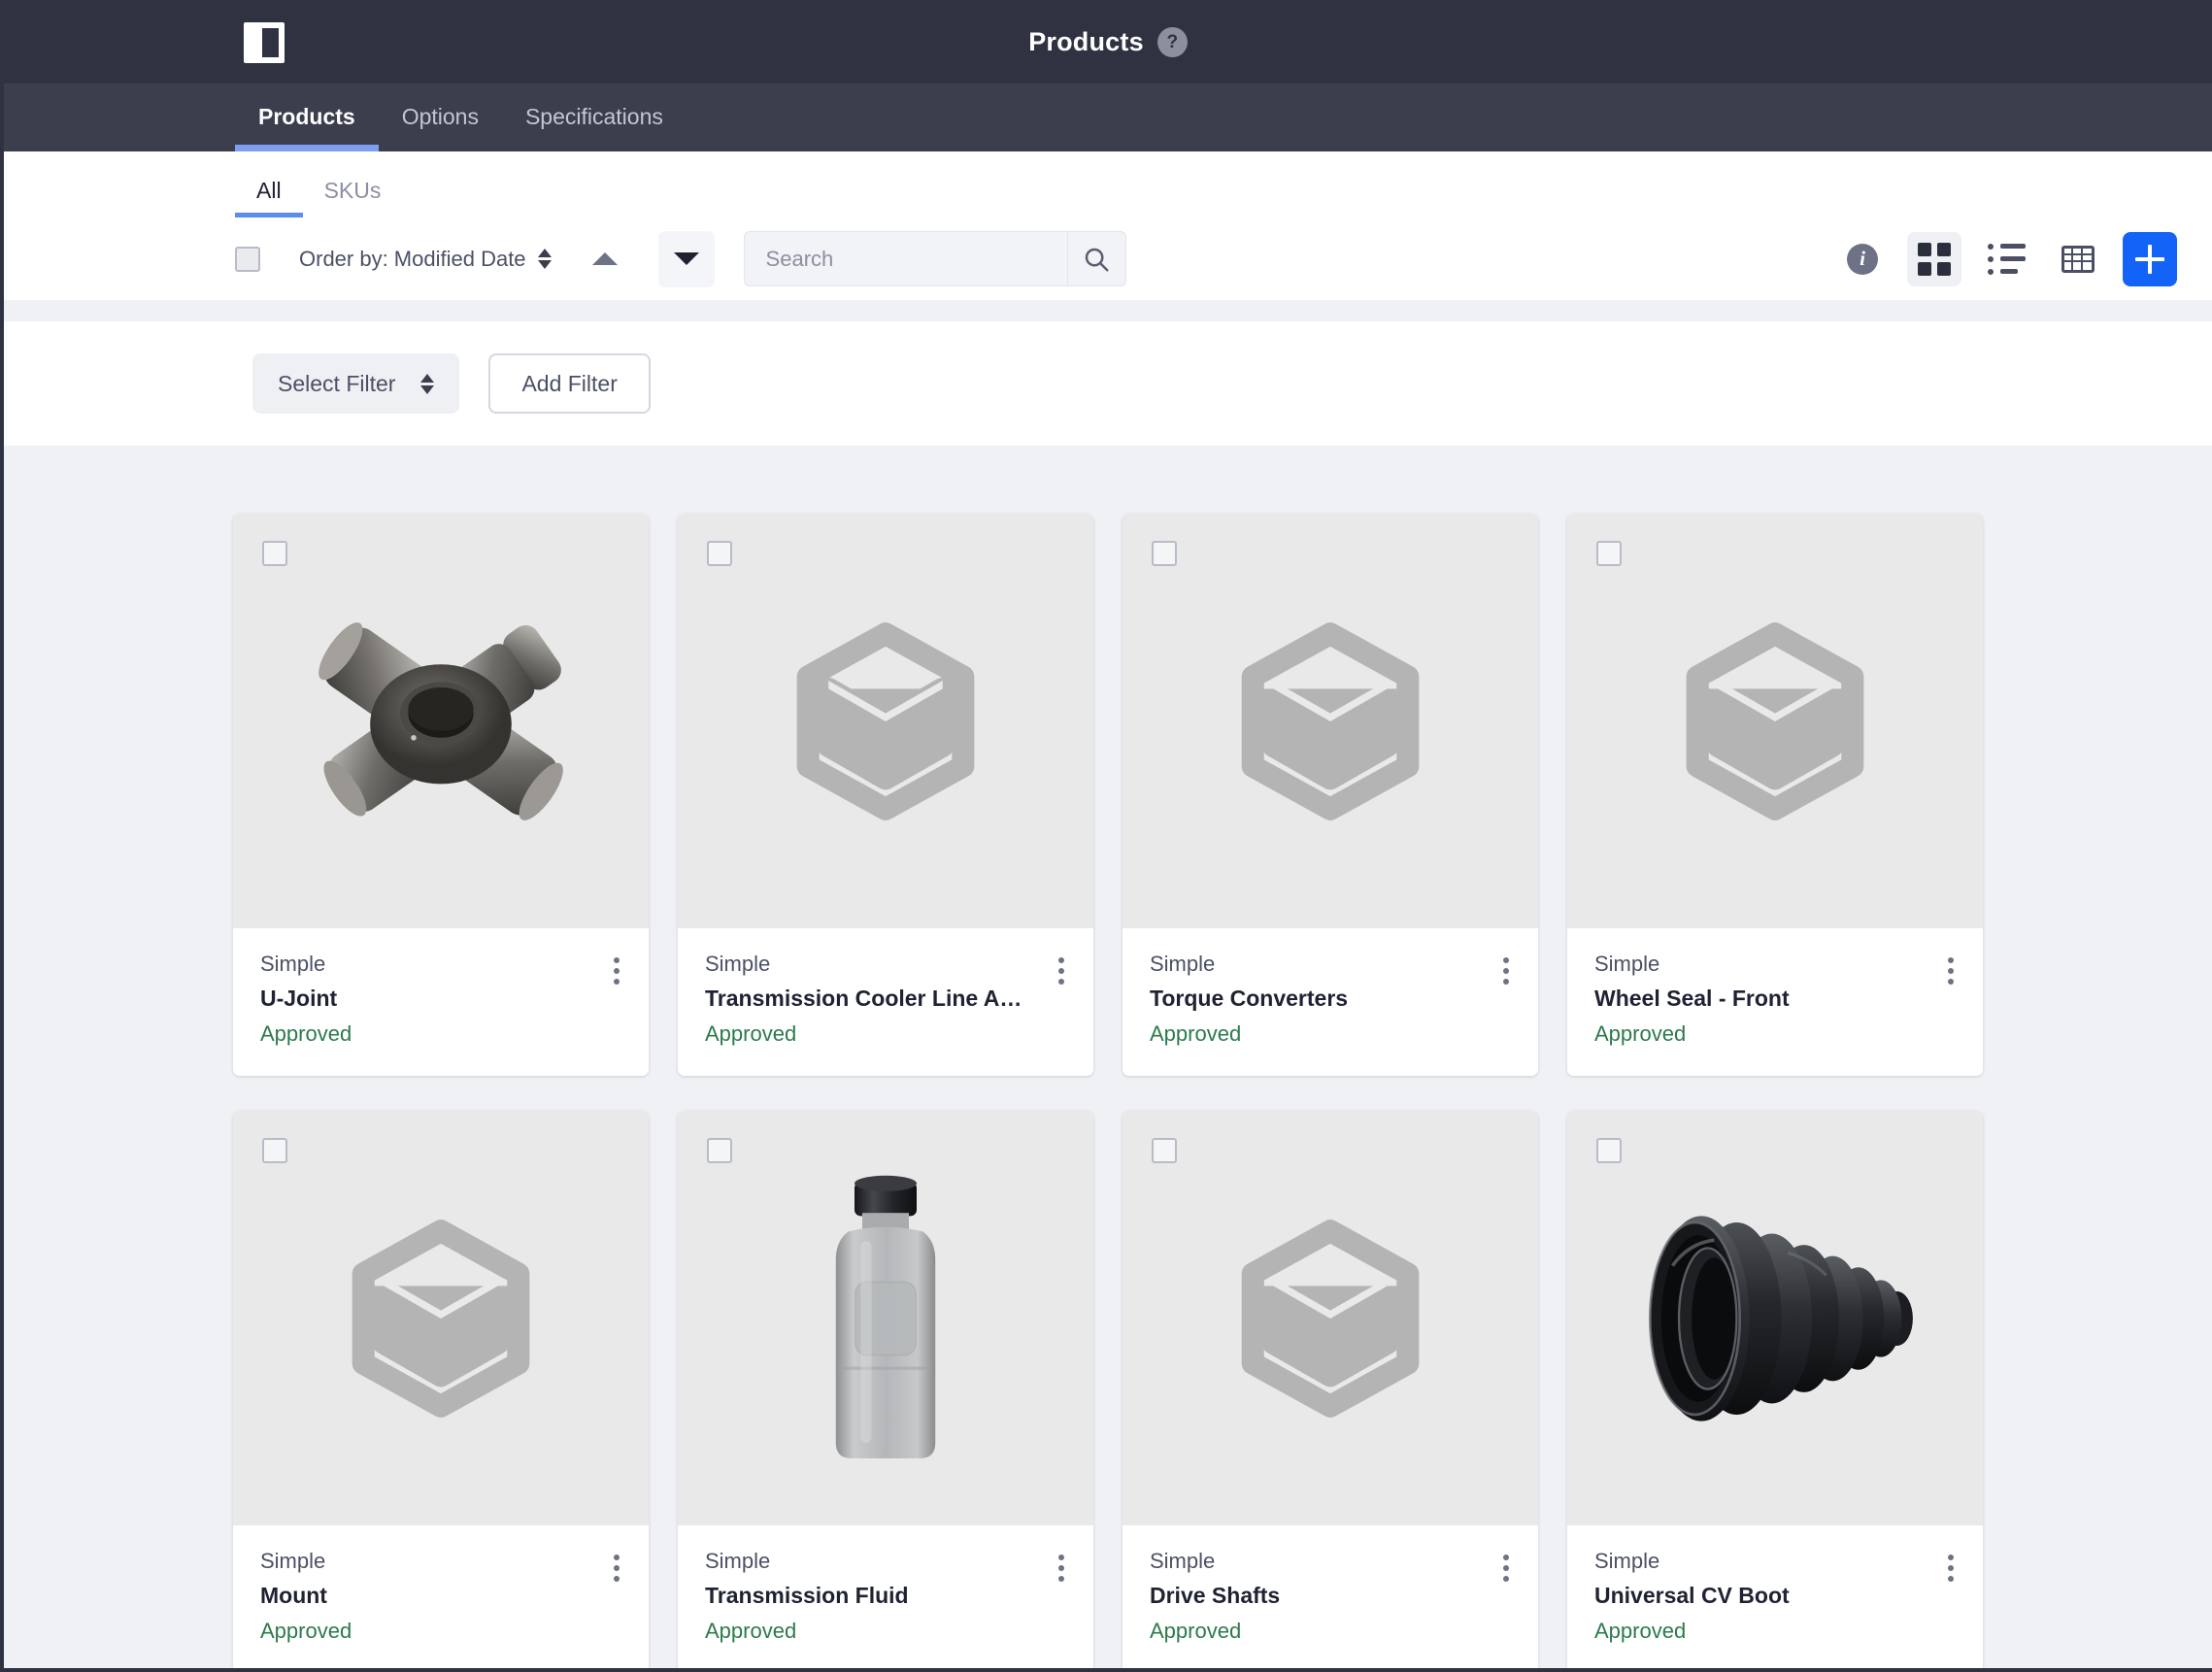  I want to click on product-card: Simple Torque Converters Approved, so click(1330, 795).